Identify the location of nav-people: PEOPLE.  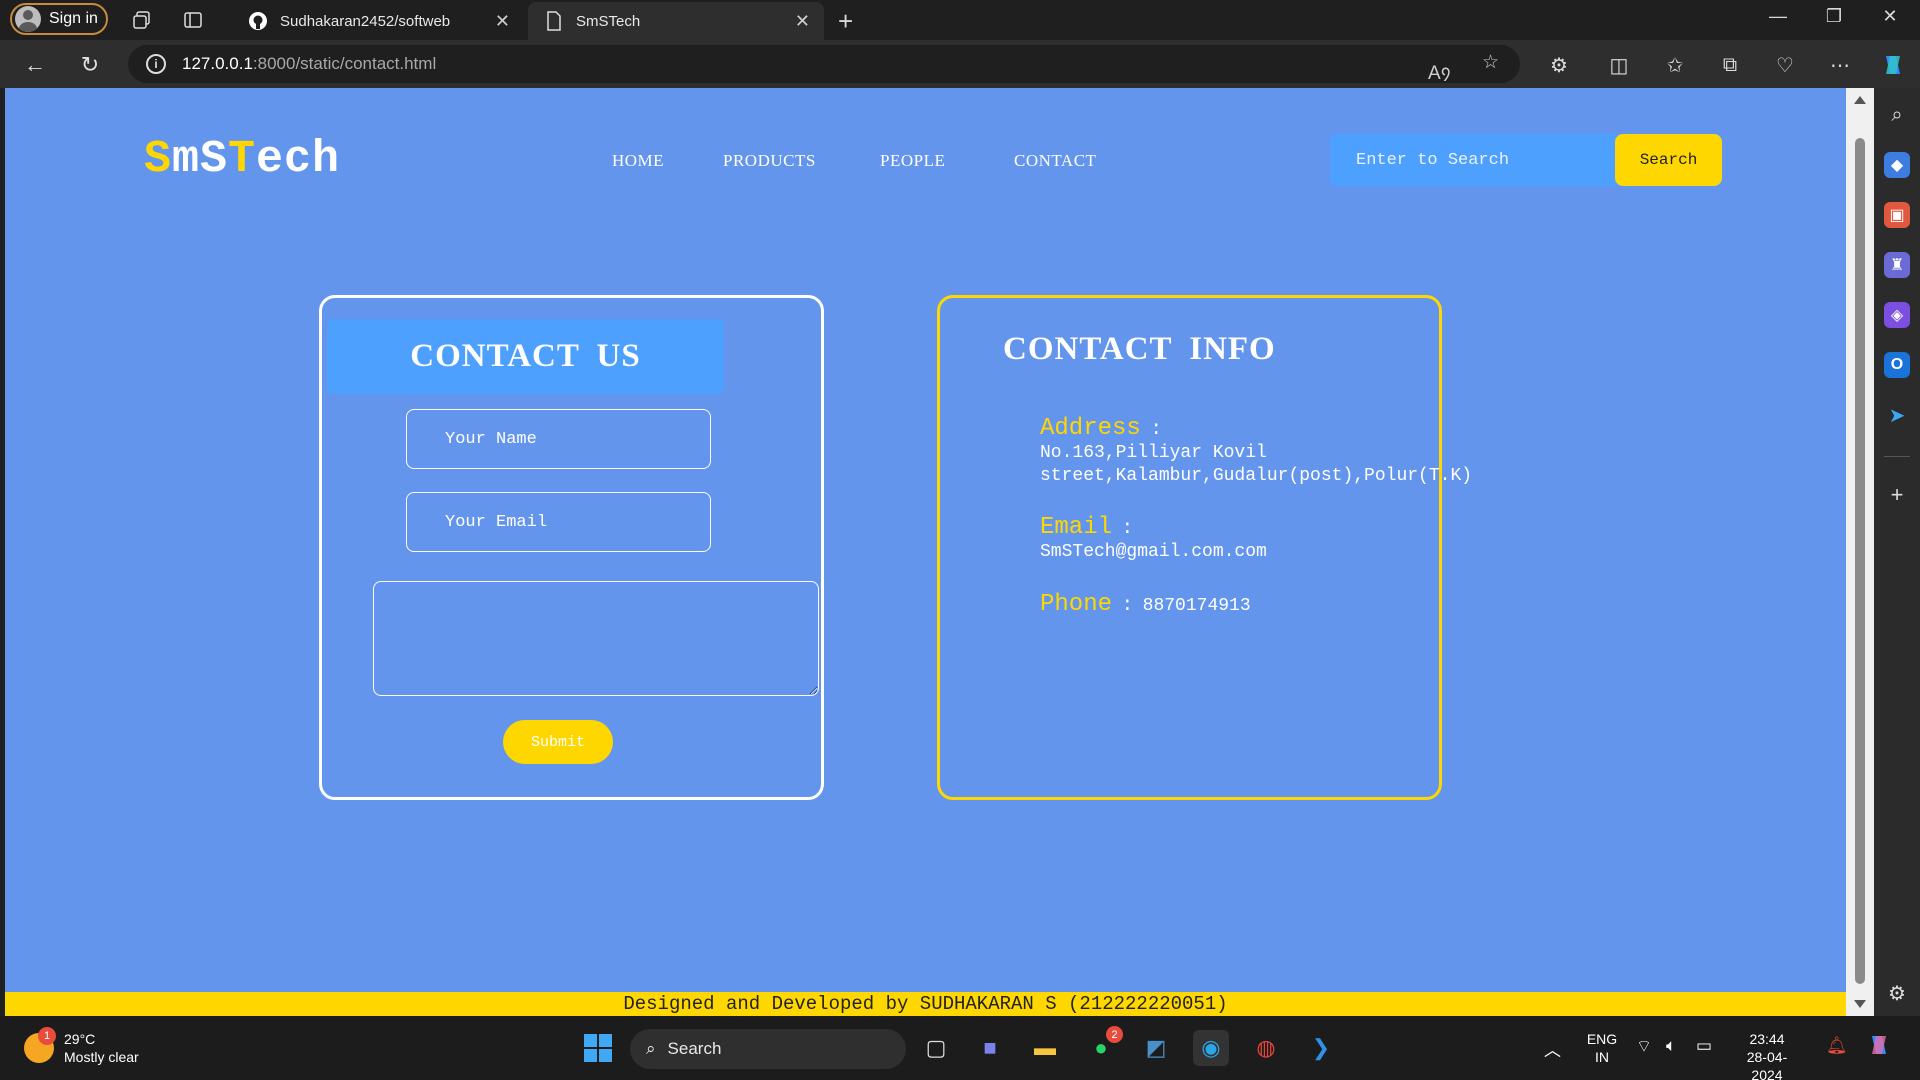
(912, 161).